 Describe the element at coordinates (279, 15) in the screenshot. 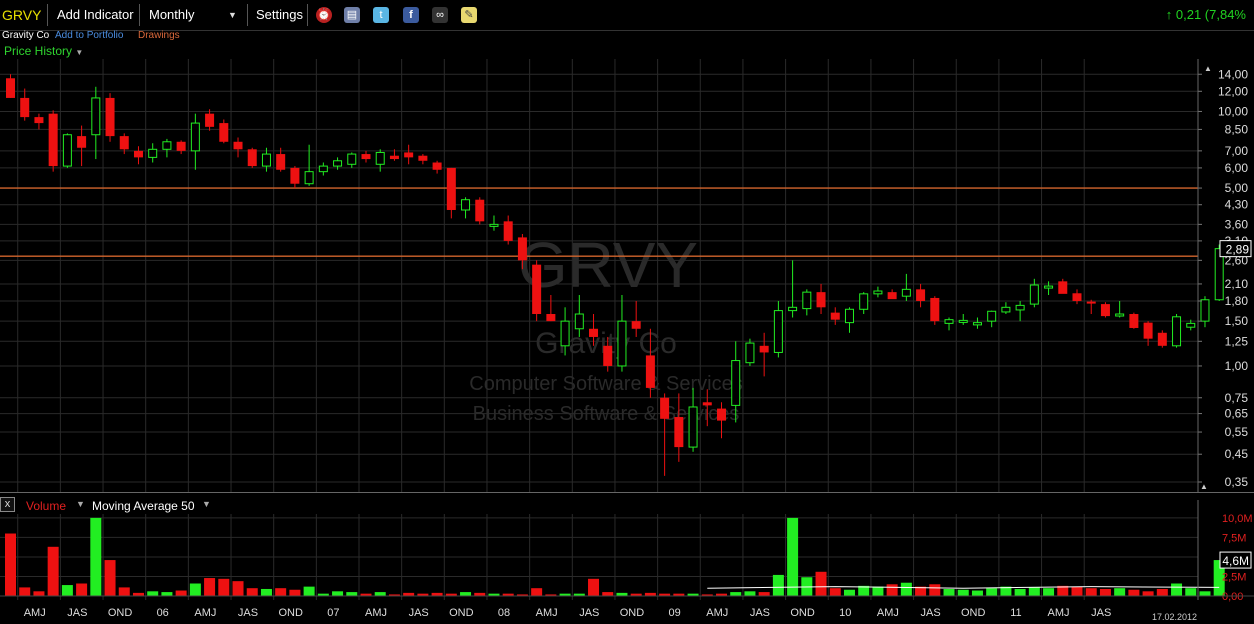

I see `settings-button: Settings` at that location.